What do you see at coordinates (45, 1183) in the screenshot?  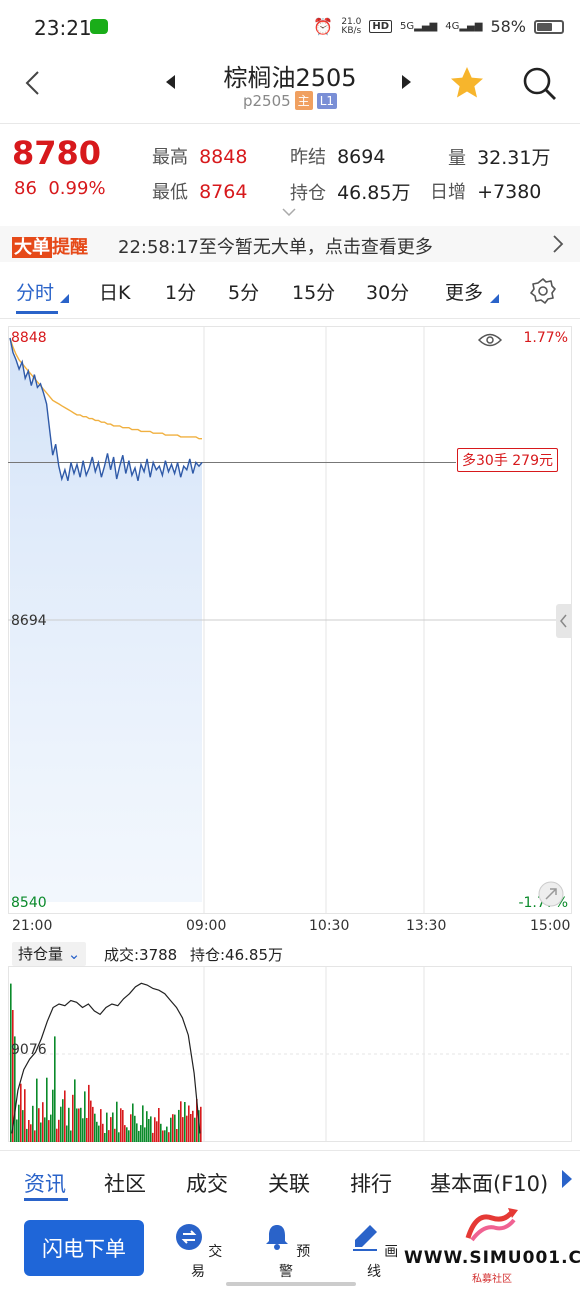 I see `tab-news: 资讯` at bounding box center [45, 1183].